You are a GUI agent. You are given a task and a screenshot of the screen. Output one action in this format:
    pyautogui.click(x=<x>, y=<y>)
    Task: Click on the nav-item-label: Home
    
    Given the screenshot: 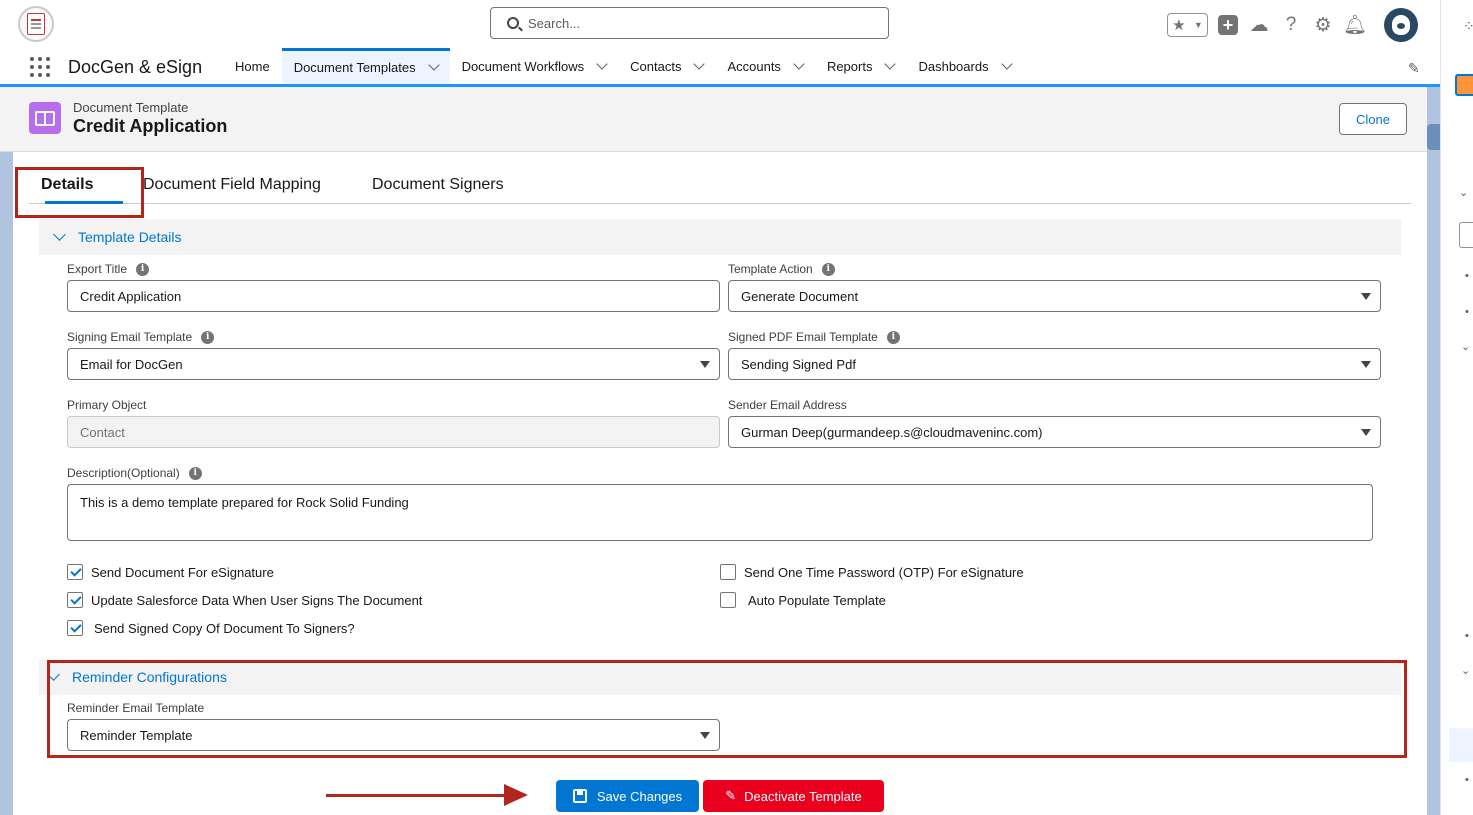 What is the action you would take?
    pyautogui.click(x=252, y=66)
    